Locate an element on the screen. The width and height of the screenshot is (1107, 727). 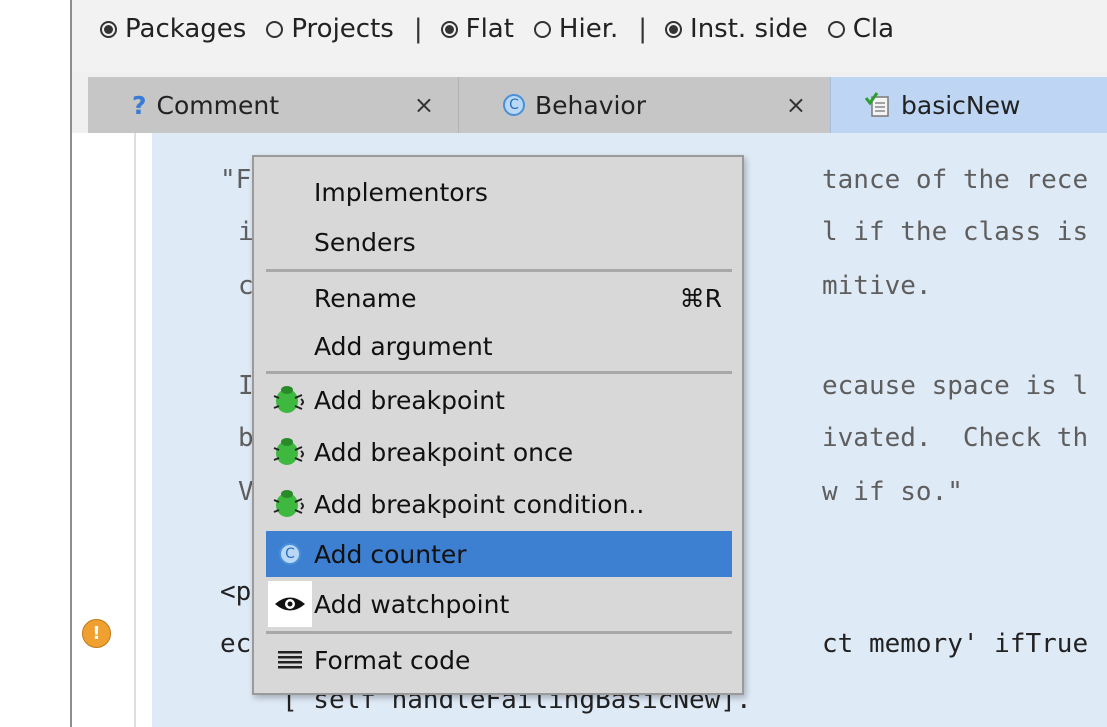
radio-label: Hier. is located at coordinates (588, 29).